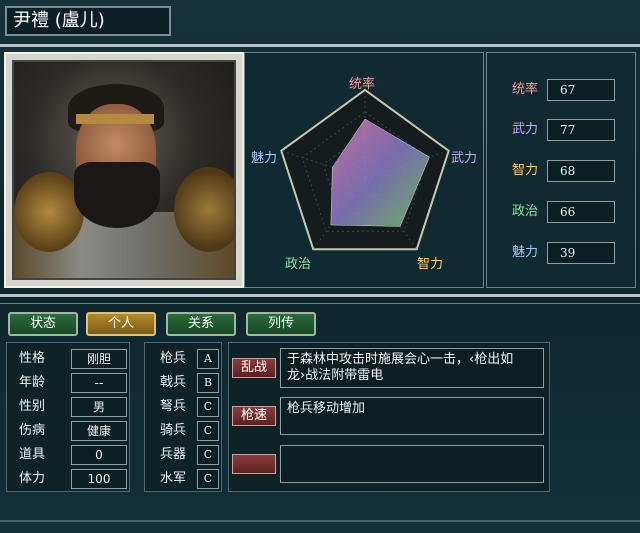  Describe the element at coordinates (524, 252) in the screenshot. I see `stat-label: 魅力` at that location.